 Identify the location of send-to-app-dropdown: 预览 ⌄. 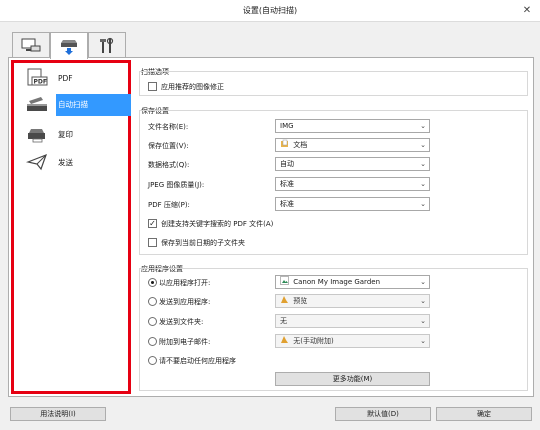
(352, 301).